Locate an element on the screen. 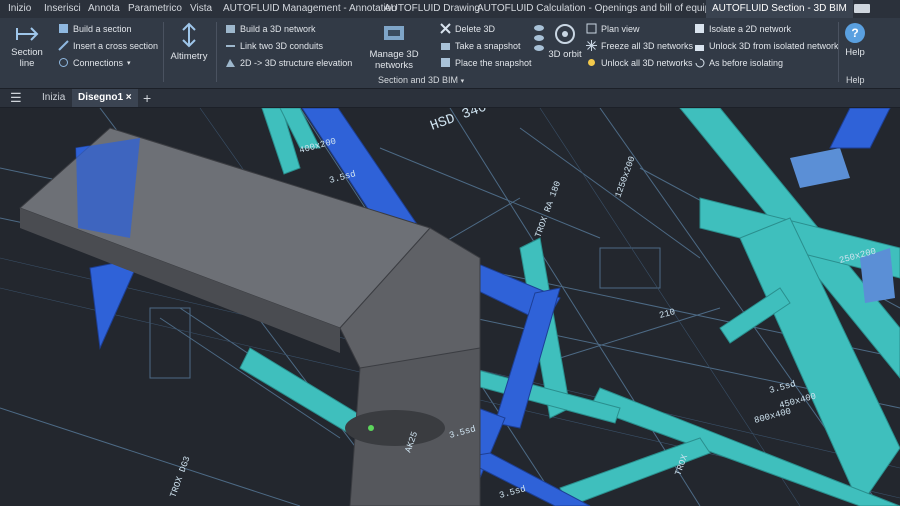 This screenshot has height=506, width=900. help-icon: ? is located at coordinates (855, 33).